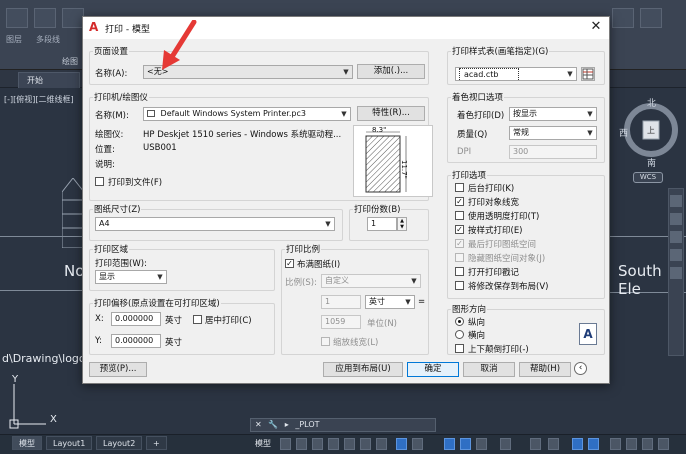 The width and height of the screenshot is (686, 454). I want to click on snap-icon, so click(301, 444).